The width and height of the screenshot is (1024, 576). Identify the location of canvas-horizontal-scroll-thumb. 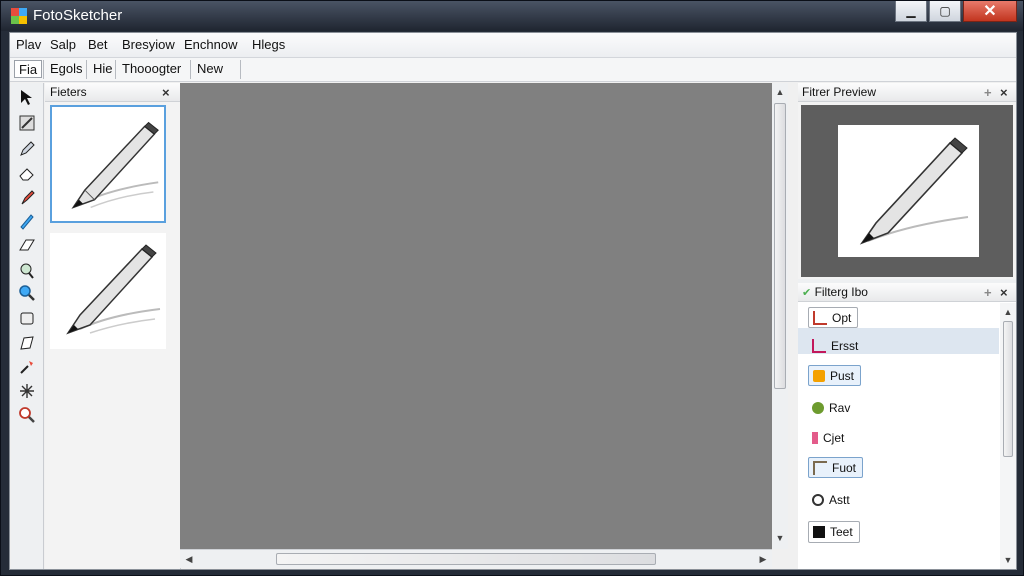
(466, 559).